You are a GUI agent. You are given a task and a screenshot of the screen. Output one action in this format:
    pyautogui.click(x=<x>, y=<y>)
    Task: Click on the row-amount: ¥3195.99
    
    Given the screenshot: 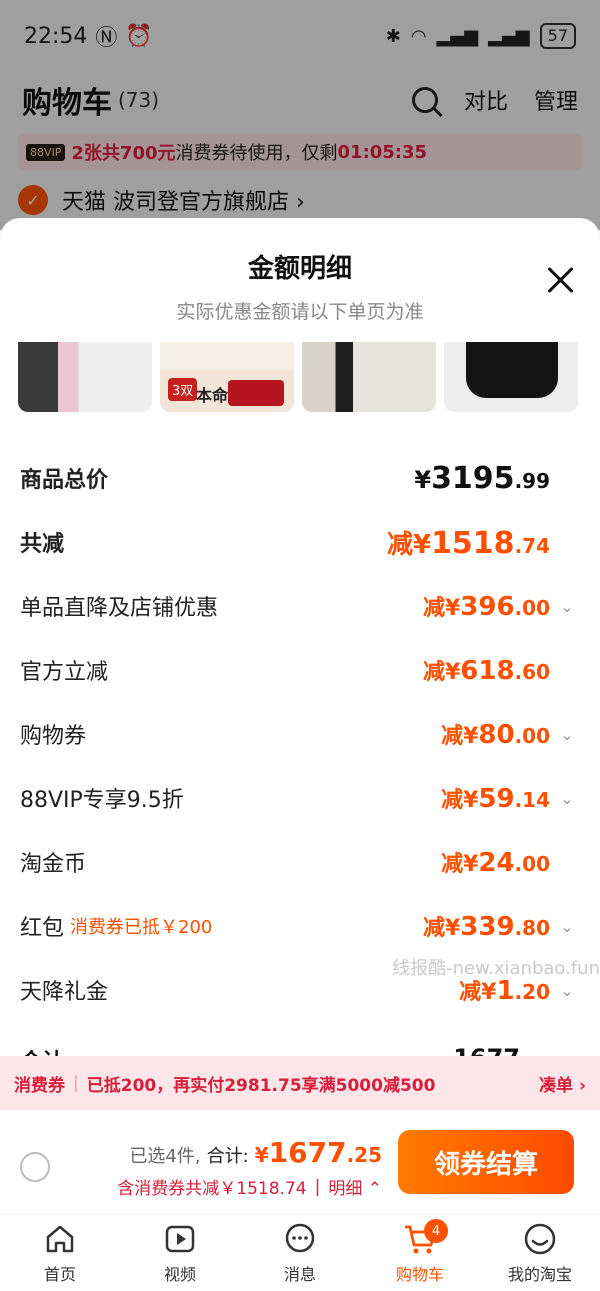 What is the action you would take?
    pyautogui.click(x=482, y=478)
    